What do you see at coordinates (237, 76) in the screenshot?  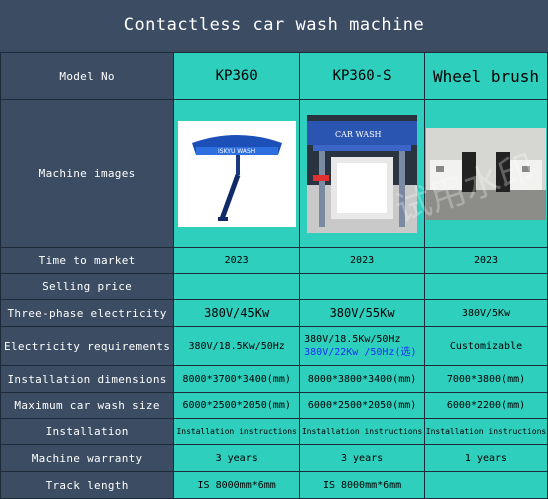 I see `model-kp360: KP360` at bounding box center [237, 76].